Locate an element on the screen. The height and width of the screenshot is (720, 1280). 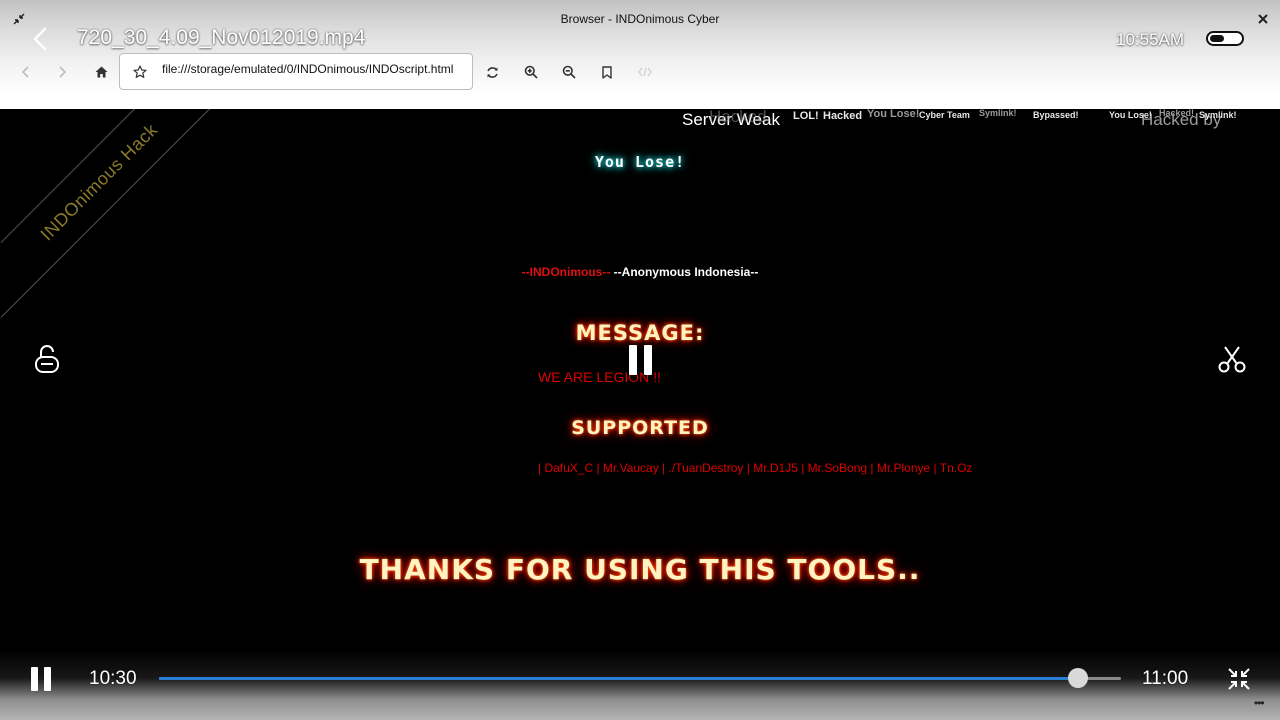
unlock-icon is located at coordinates (47, 359).